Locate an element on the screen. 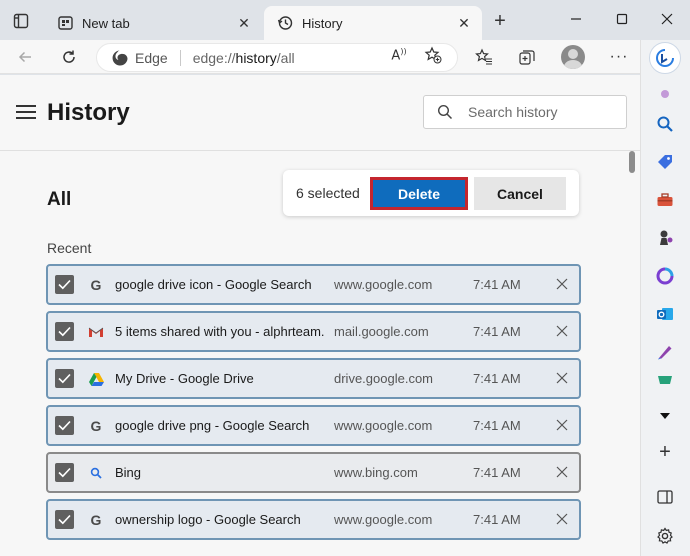 The width and height of the screenshot is (690, 556). new-tab-button: + is located at coordinates (500, 21).